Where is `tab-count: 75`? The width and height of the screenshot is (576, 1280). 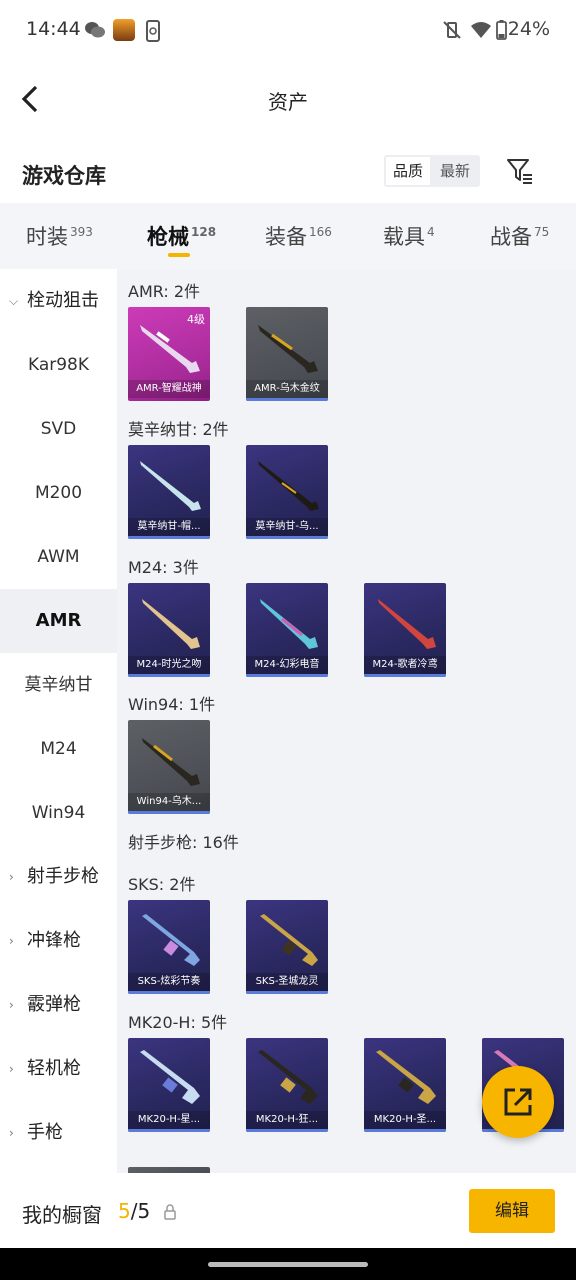
tab-count: 75 is located at coordinates (542, 232).